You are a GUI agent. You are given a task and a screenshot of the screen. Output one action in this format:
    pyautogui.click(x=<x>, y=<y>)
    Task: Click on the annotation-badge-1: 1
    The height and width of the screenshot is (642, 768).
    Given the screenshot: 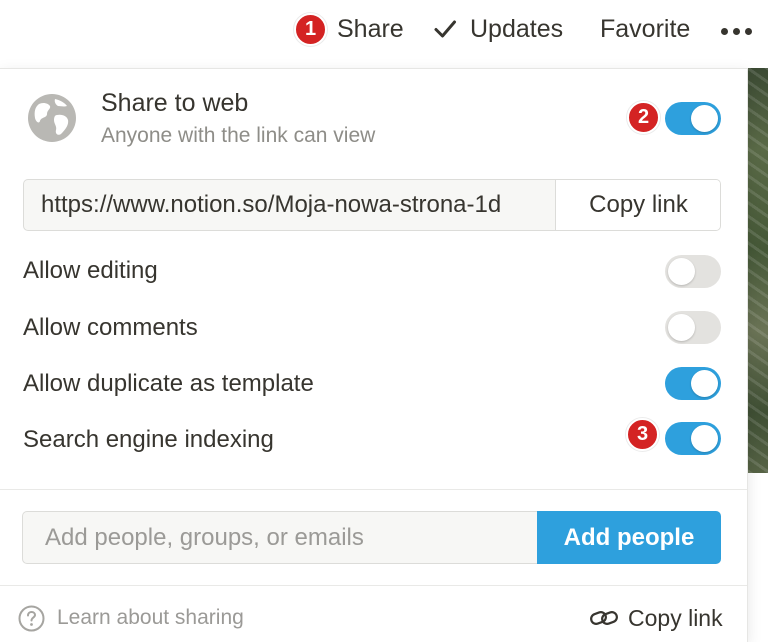 What is the action you would take?
    pyautogui.click(x=310, y=29)
    